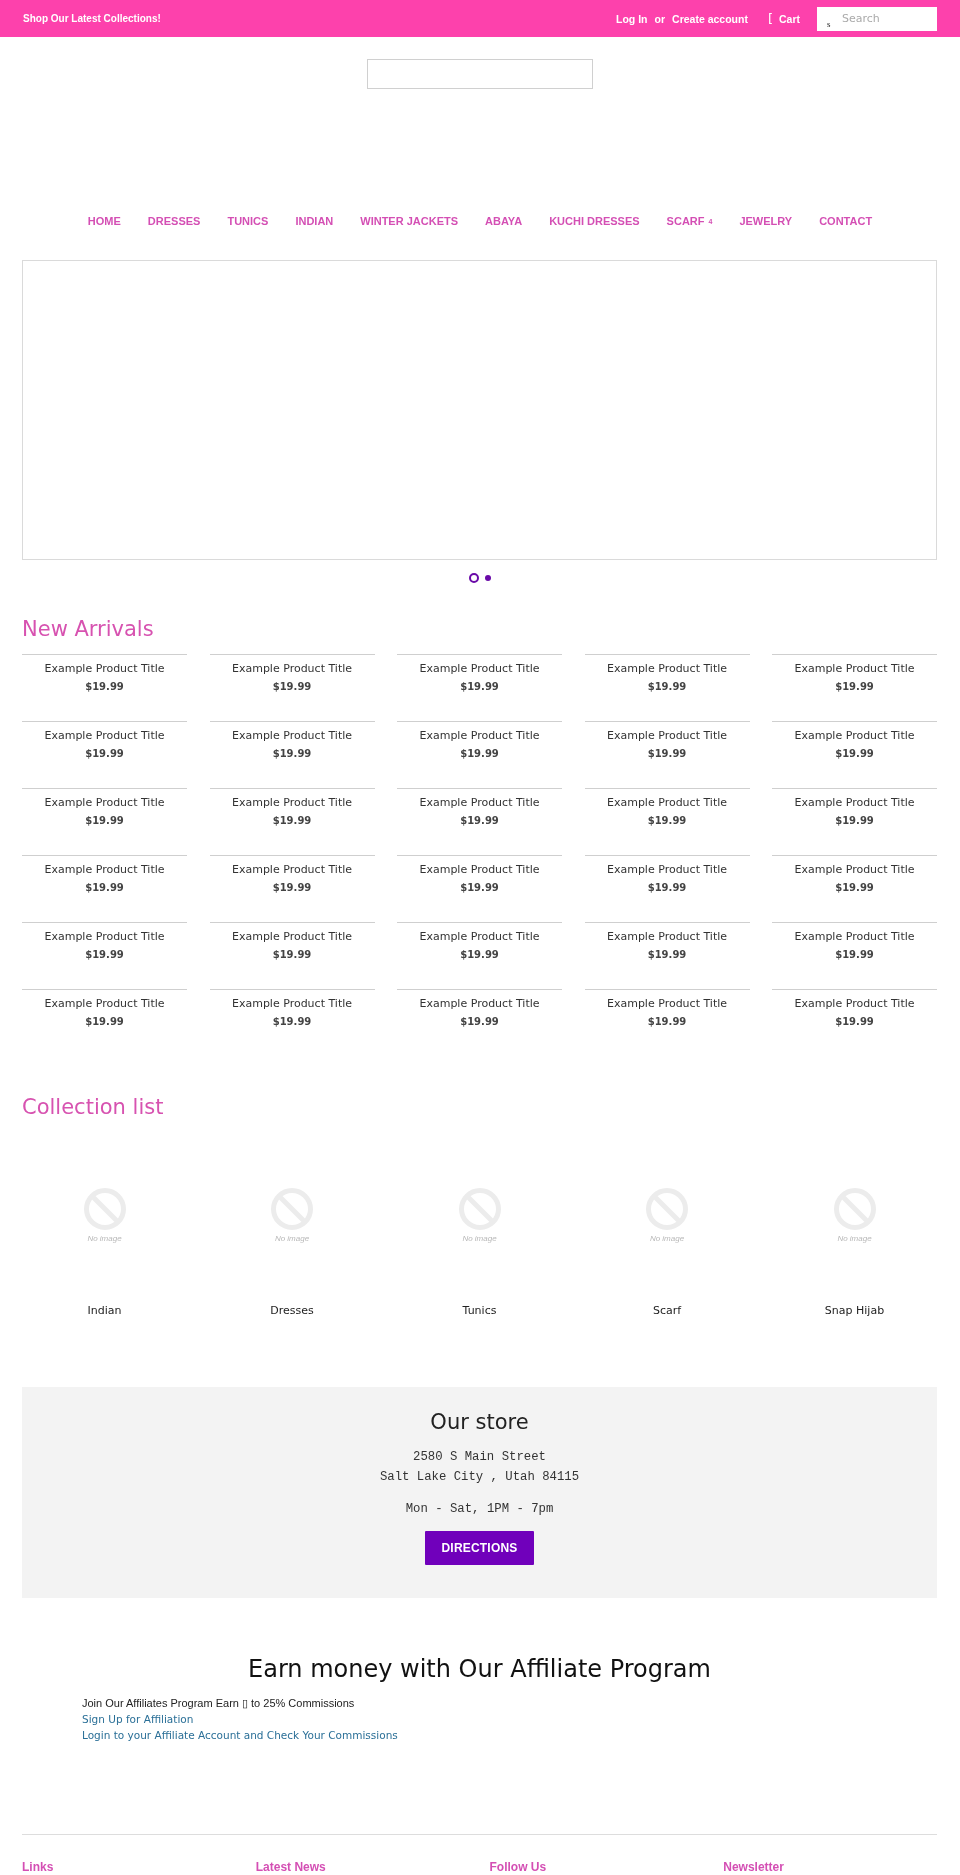  Describe the element at coordinates (218, 1703) in the screenshot. I see `affiliate-intro: Join Our Affiliates Program Earn ▯ to 25% Commissions` at that location.